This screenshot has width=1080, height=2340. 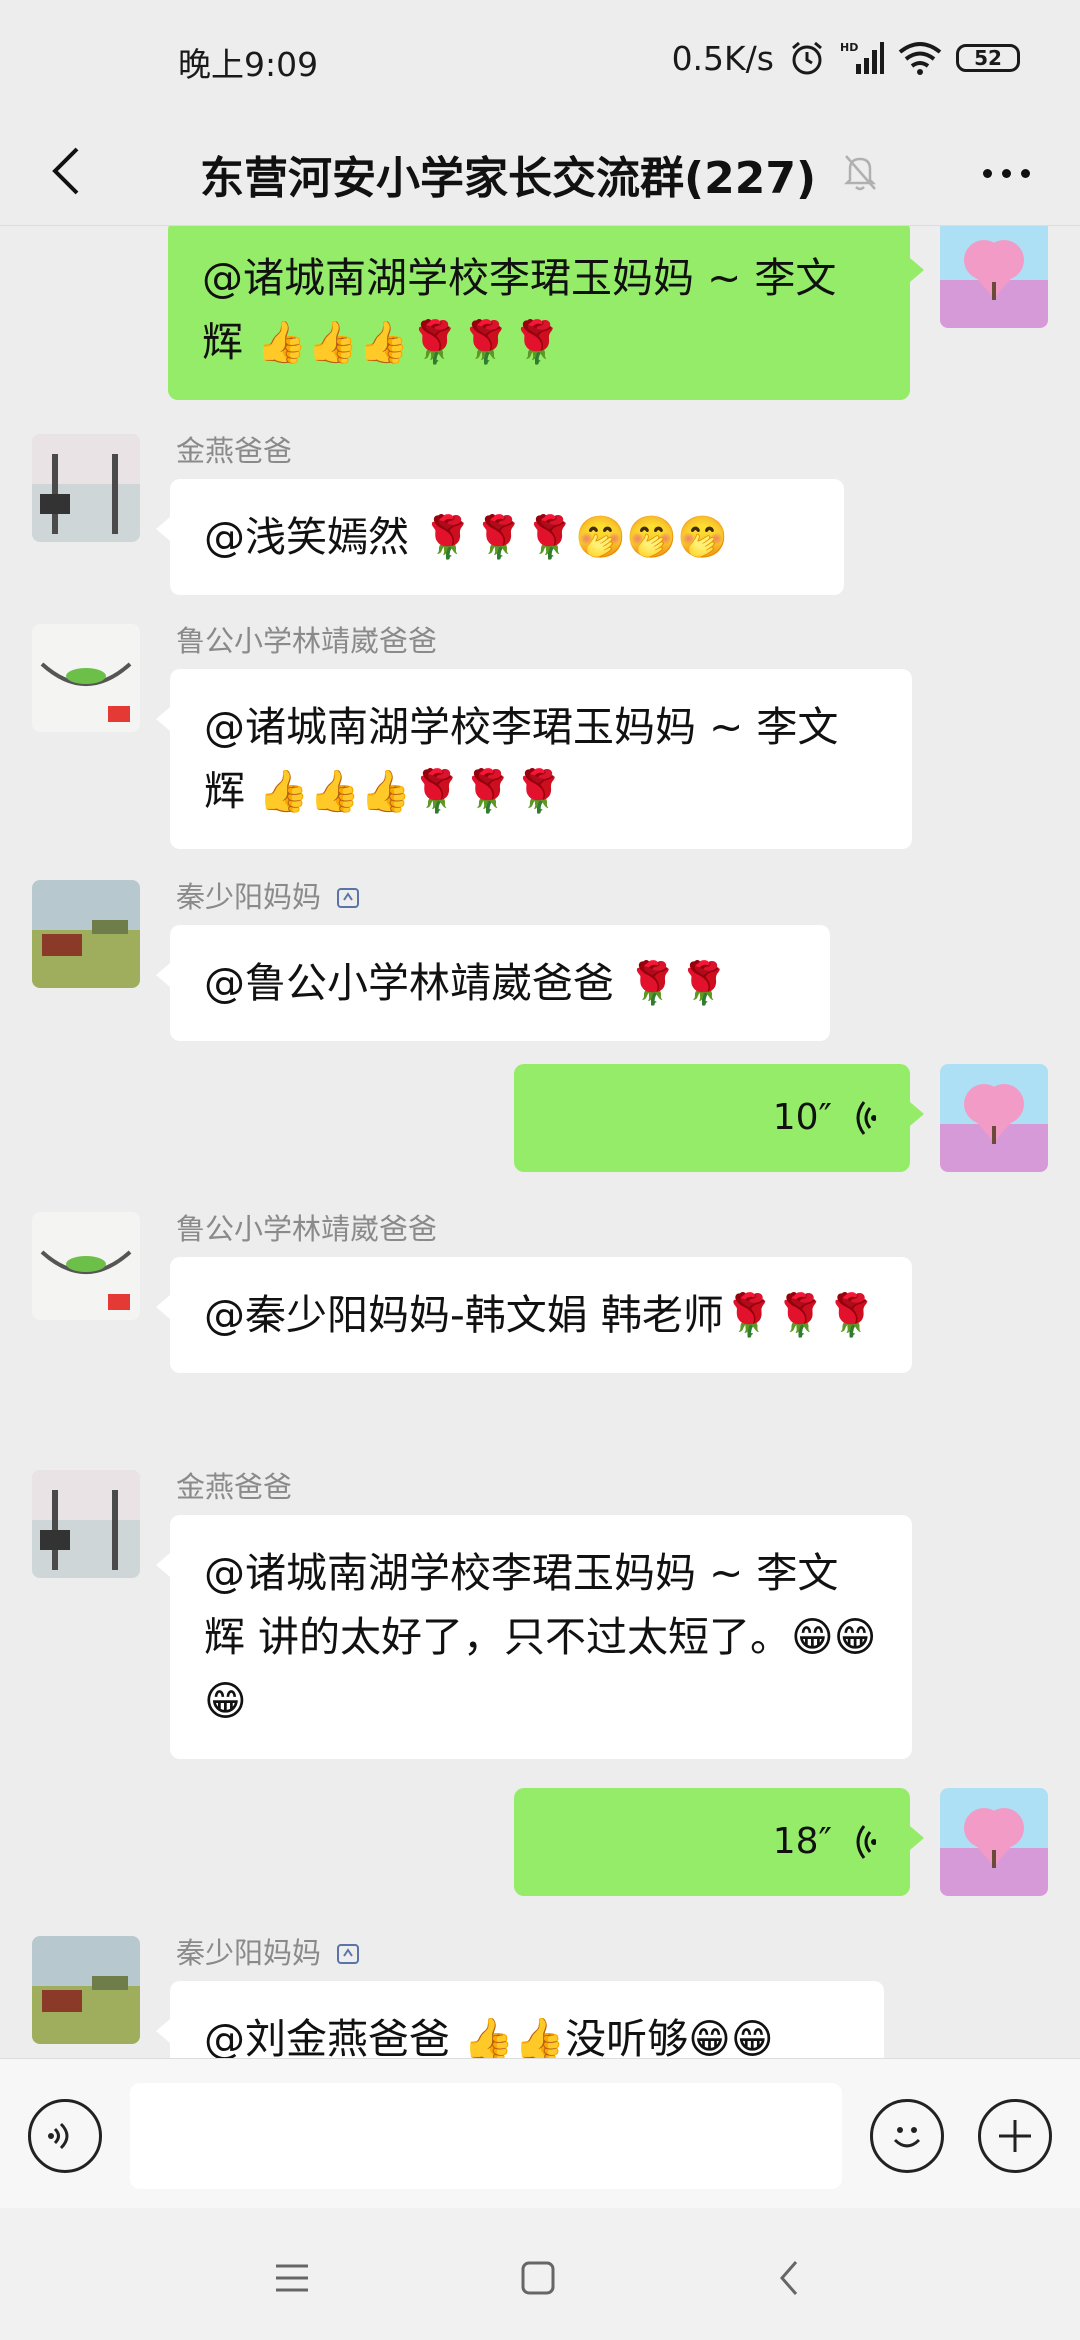 I want to click on more-functions-button, so click(x=1015, y=2136).